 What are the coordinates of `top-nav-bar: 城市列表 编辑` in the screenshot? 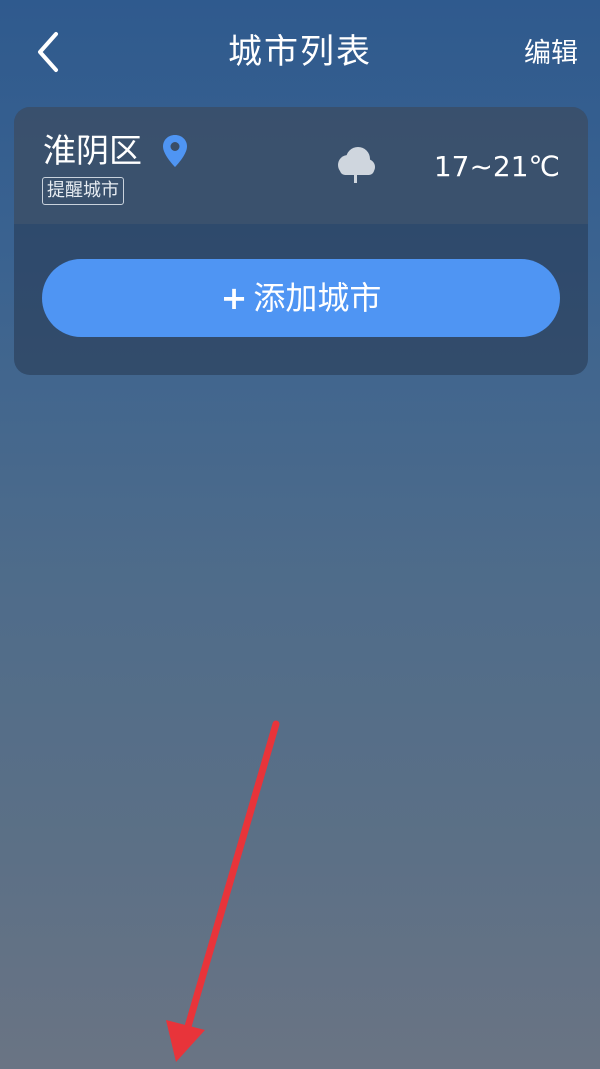 It's located at (300, 52).